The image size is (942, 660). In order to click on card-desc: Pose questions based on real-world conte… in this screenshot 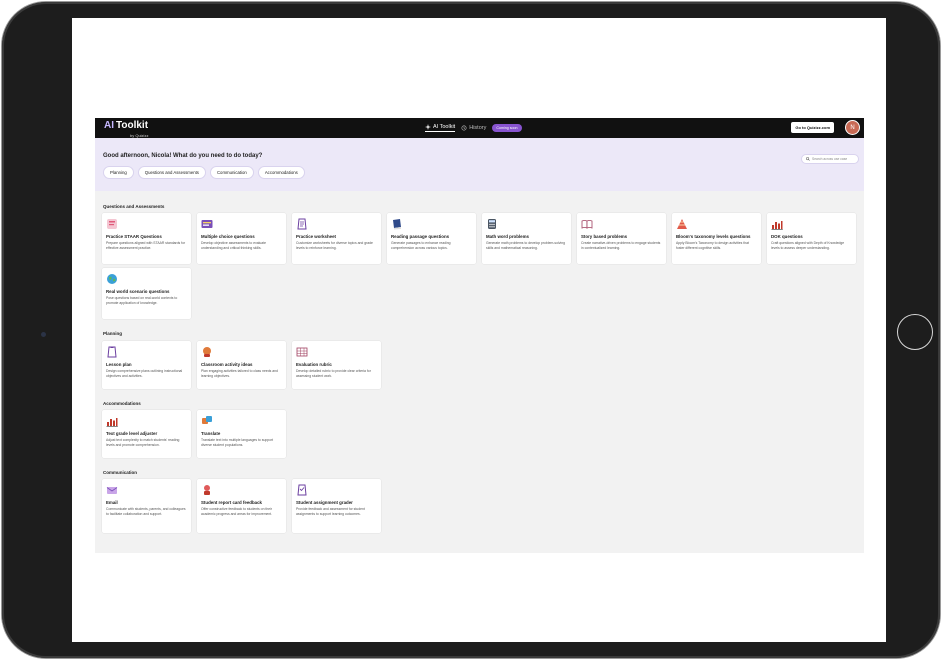, I will do `click(142, 300)`.